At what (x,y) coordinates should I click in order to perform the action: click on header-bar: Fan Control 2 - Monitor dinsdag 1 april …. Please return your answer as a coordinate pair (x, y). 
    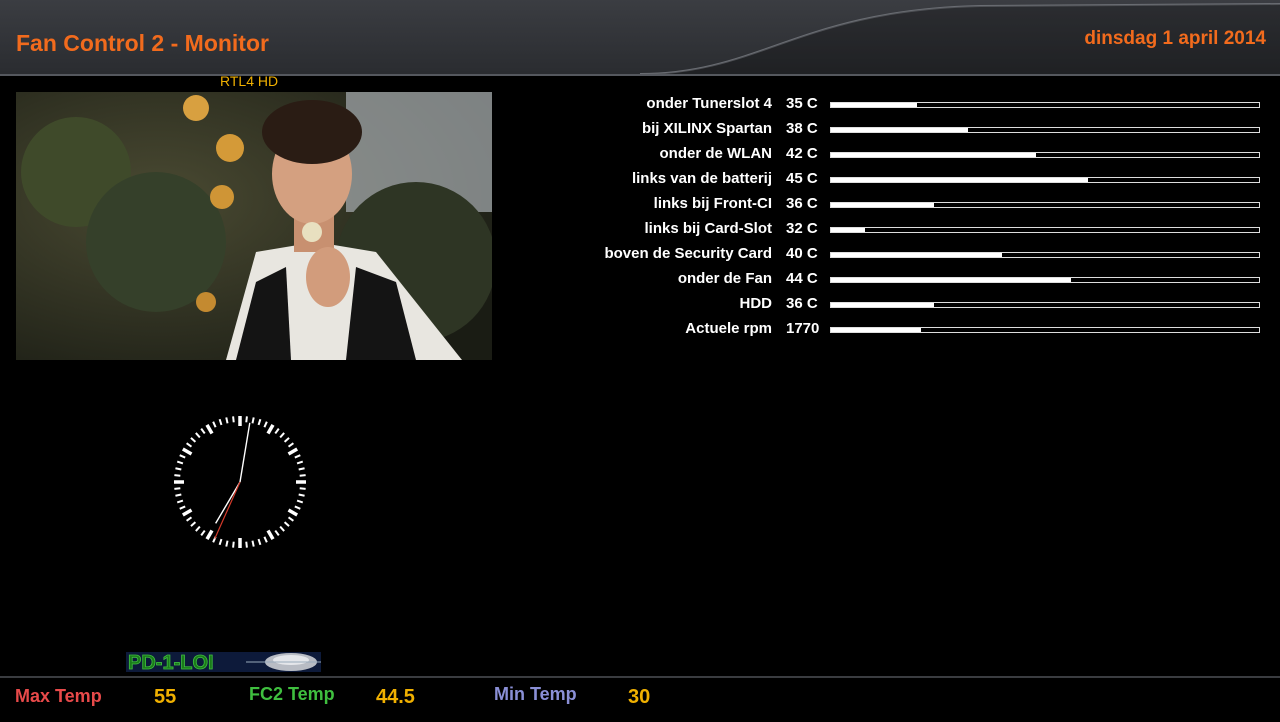
    Looking at the image, I should click on (640, 38).